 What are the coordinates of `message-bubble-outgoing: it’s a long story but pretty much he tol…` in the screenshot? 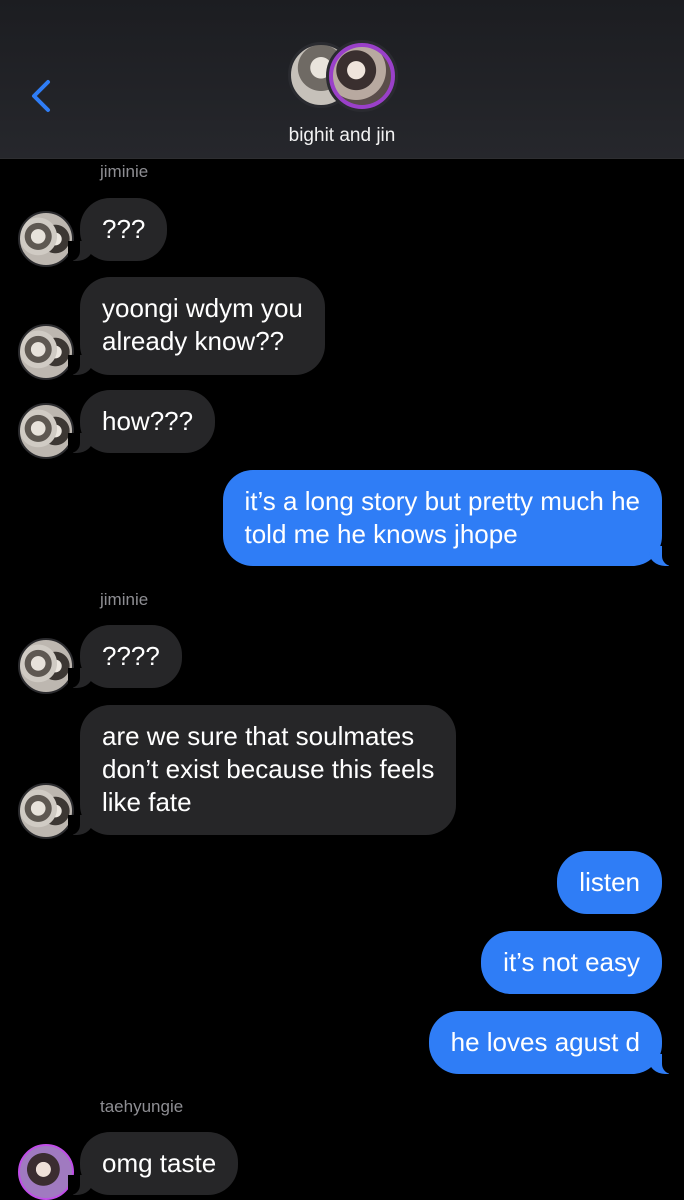 It's located at (448, 518).